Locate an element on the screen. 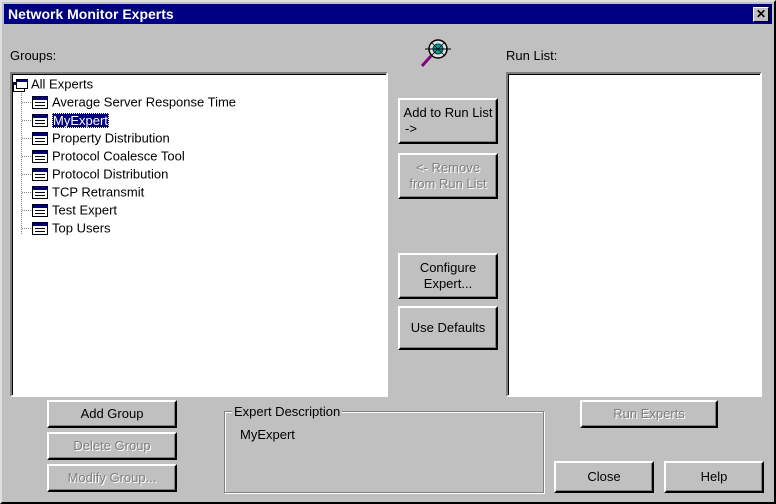  expert-description-text: MyExpert is located at coordinates (267, 434).